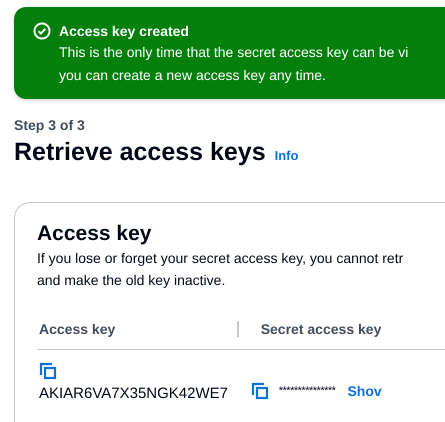  Describe the element at coordinates (140, 152) in the screenshot. I see `page-title: Retrieve access keys` at that location.